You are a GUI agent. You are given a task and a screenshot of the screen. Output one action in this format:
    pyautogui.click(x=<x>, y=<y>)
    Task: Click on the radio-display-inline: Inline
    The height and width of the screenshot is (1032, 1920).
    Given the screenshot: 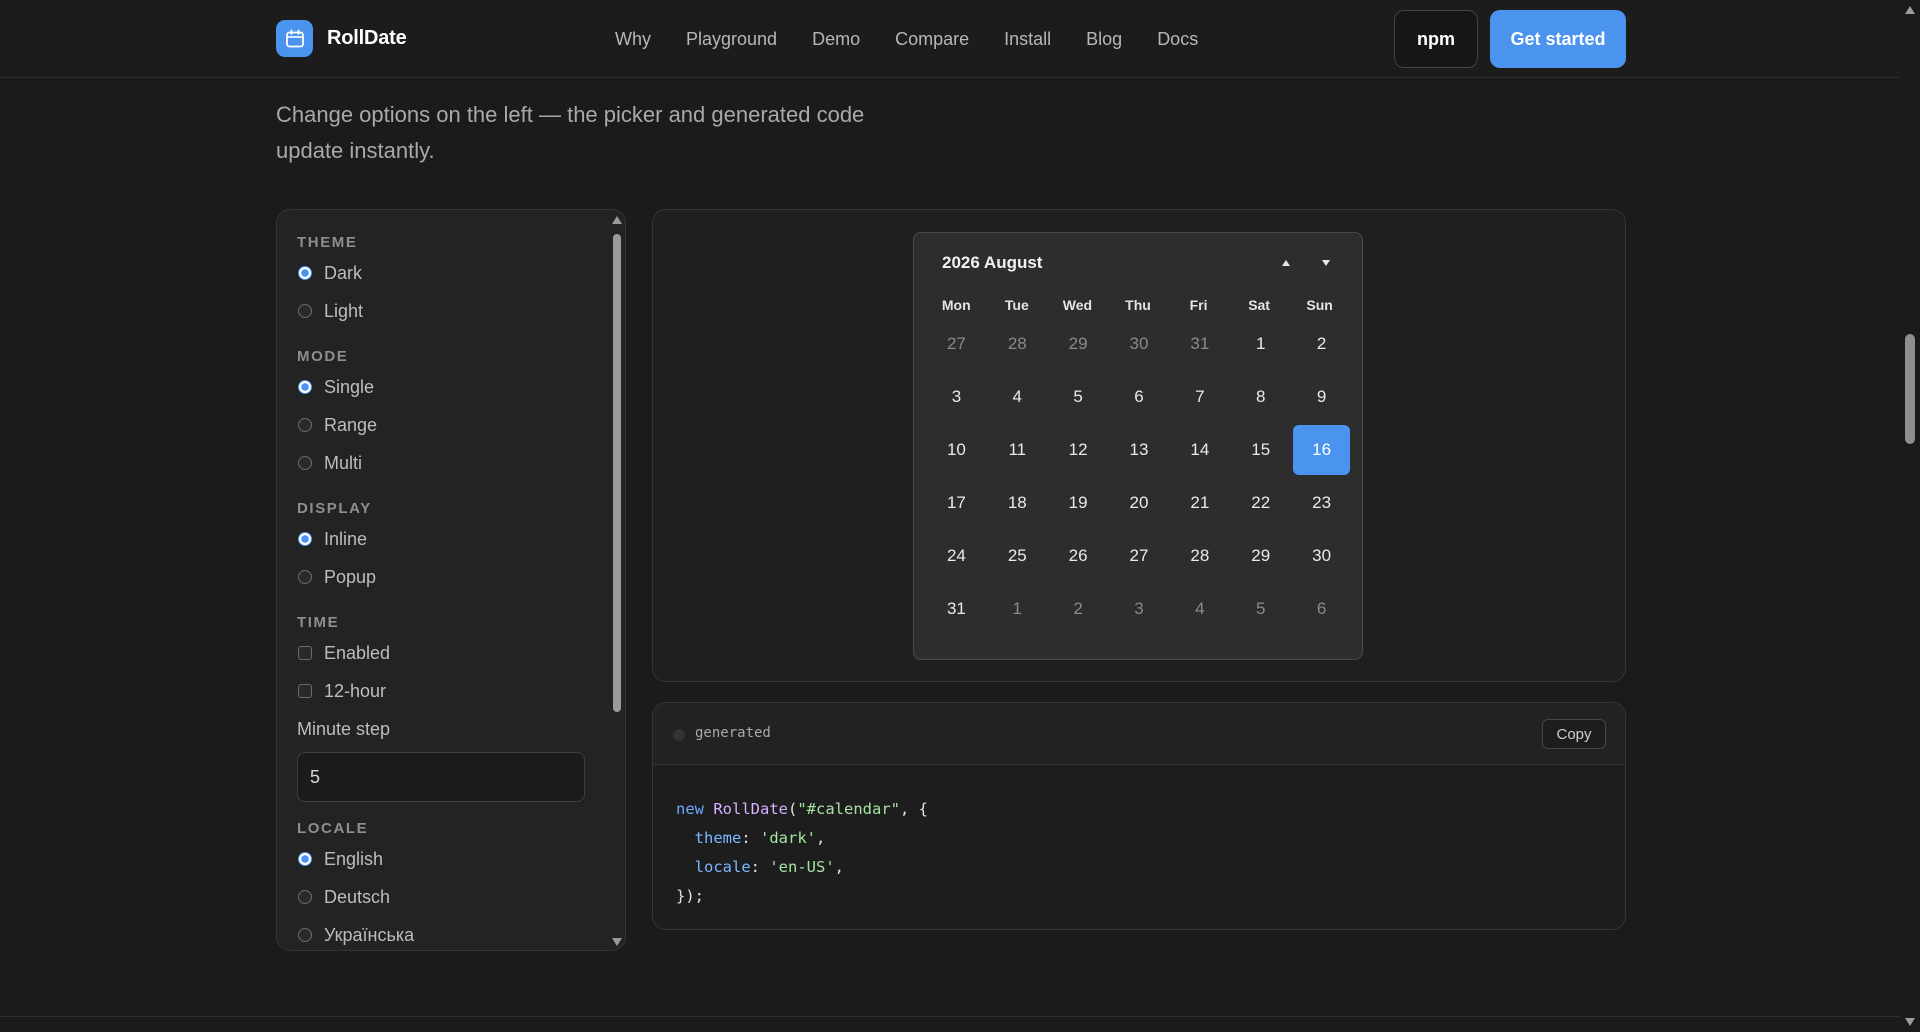 What is the action you would take?
    pyautogui.click(x=442, y=539)
    